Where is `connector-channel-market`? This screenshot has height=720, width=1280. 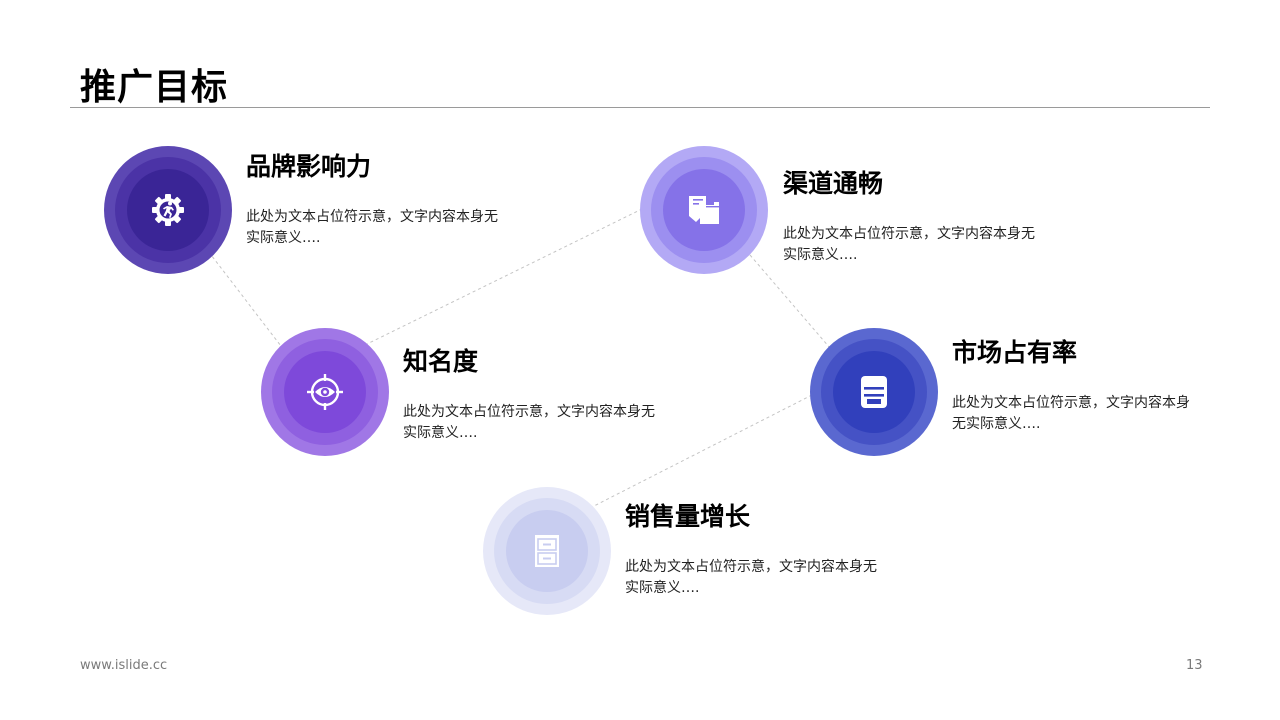 connector-channel-market is located at coordinates (790, 301).